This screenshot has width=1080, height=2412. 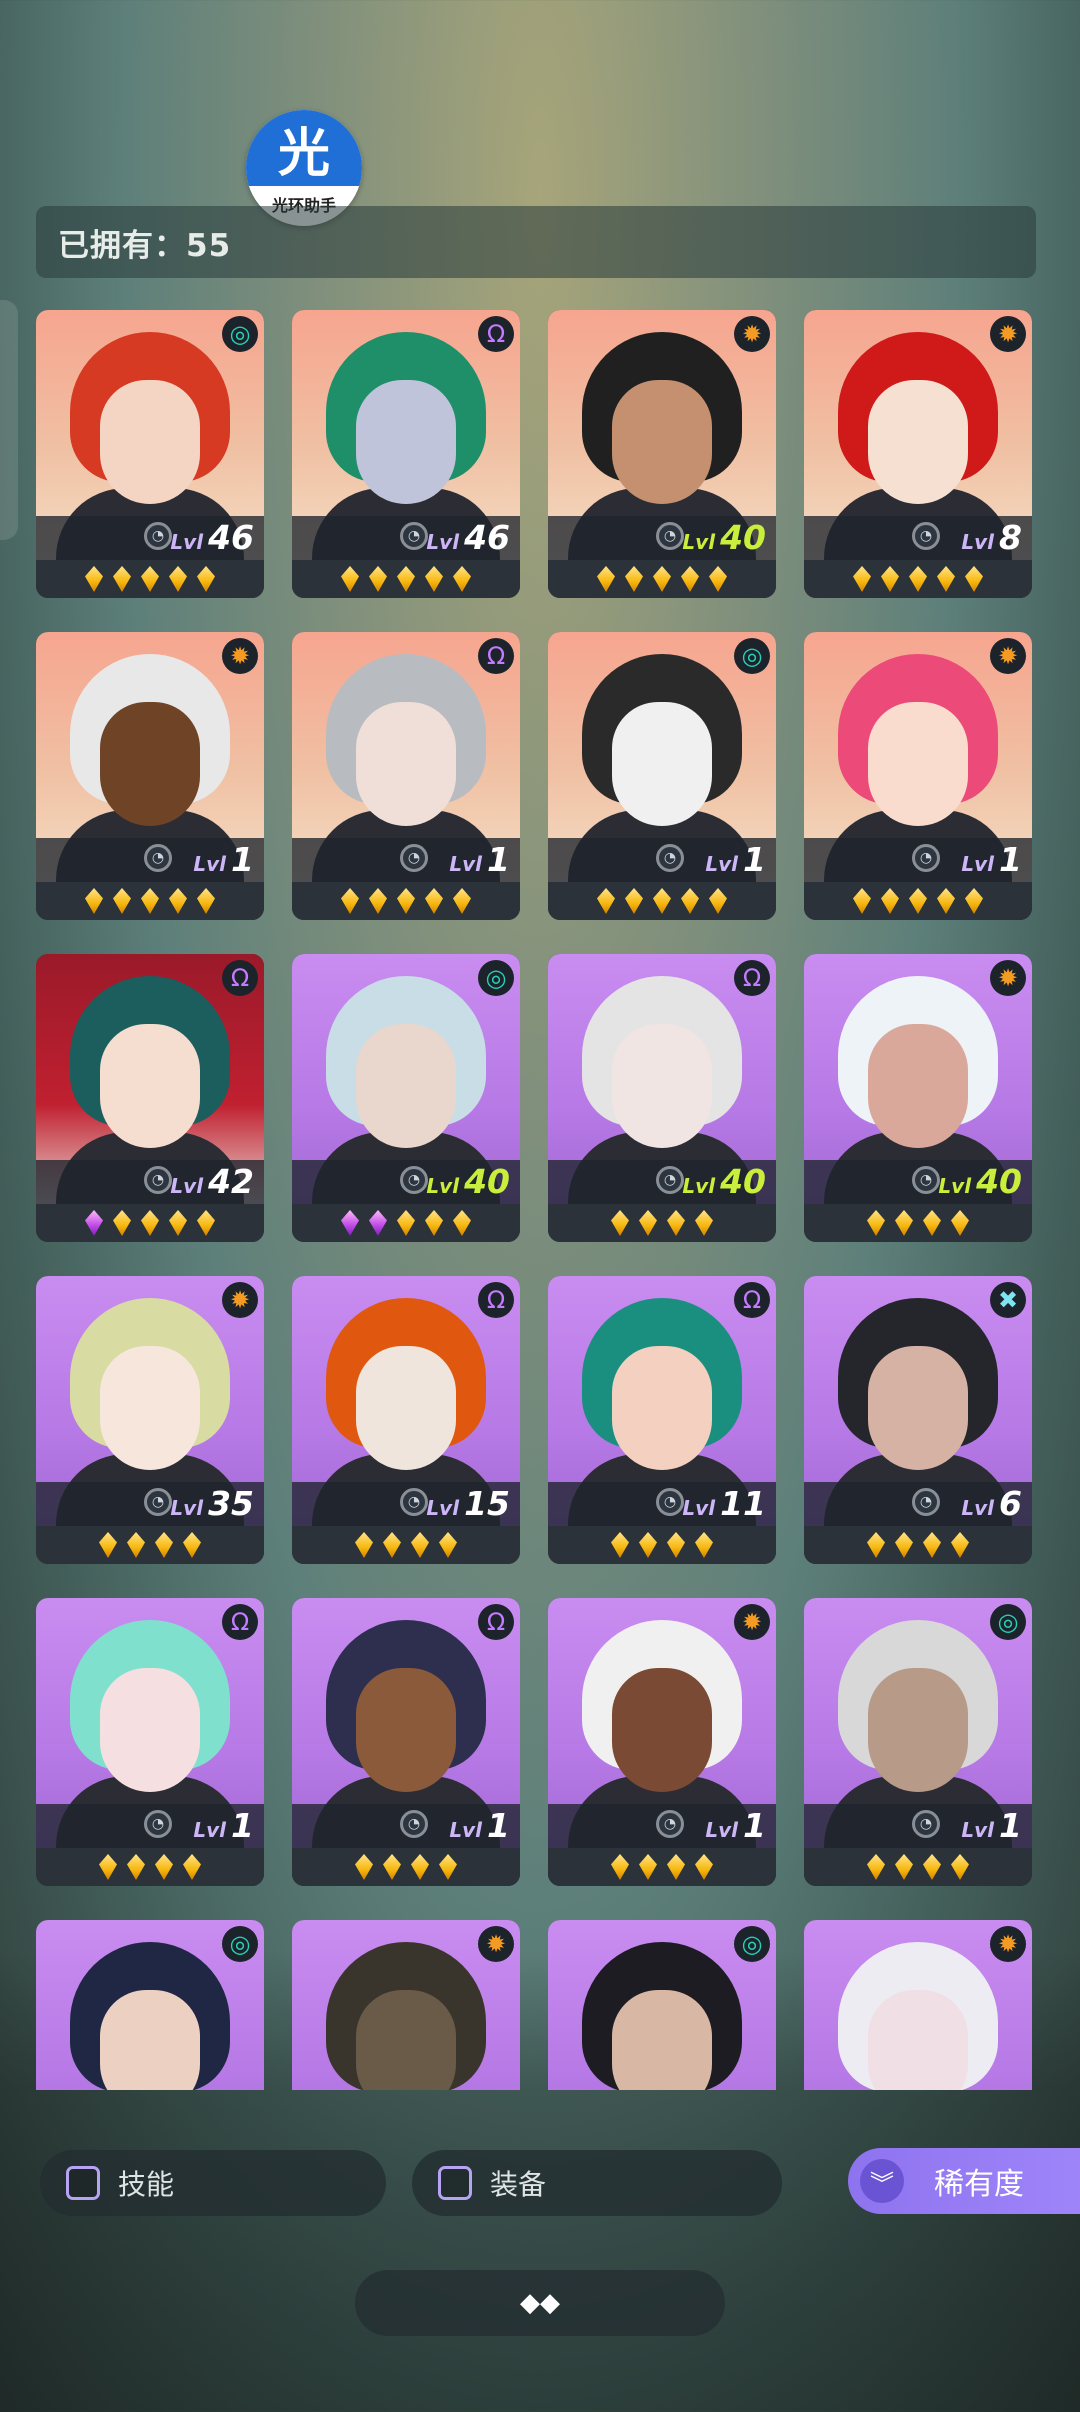 What do you see at coordinates (918, 1420) in the screenshot?
I see `hero-card: ✖ ◔ Lvl 6` at bounding box center [918, 1420].